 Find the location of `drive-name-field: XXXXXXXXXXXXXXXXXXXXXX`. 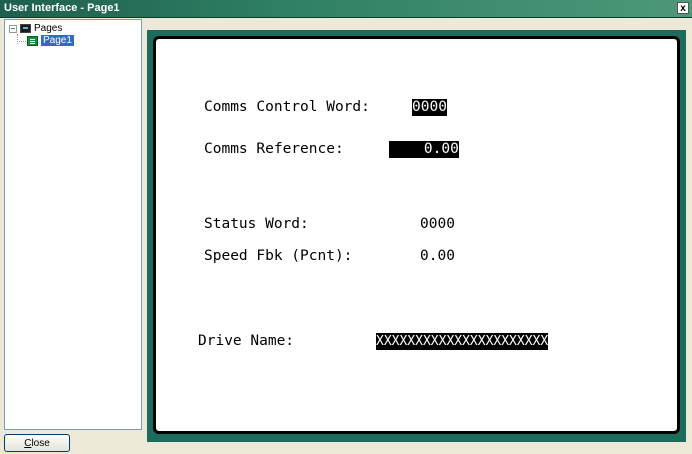

drive-name-field: XXXXXXXXXXXXXXXXXXXXXX is located at coordinates (462, 341).